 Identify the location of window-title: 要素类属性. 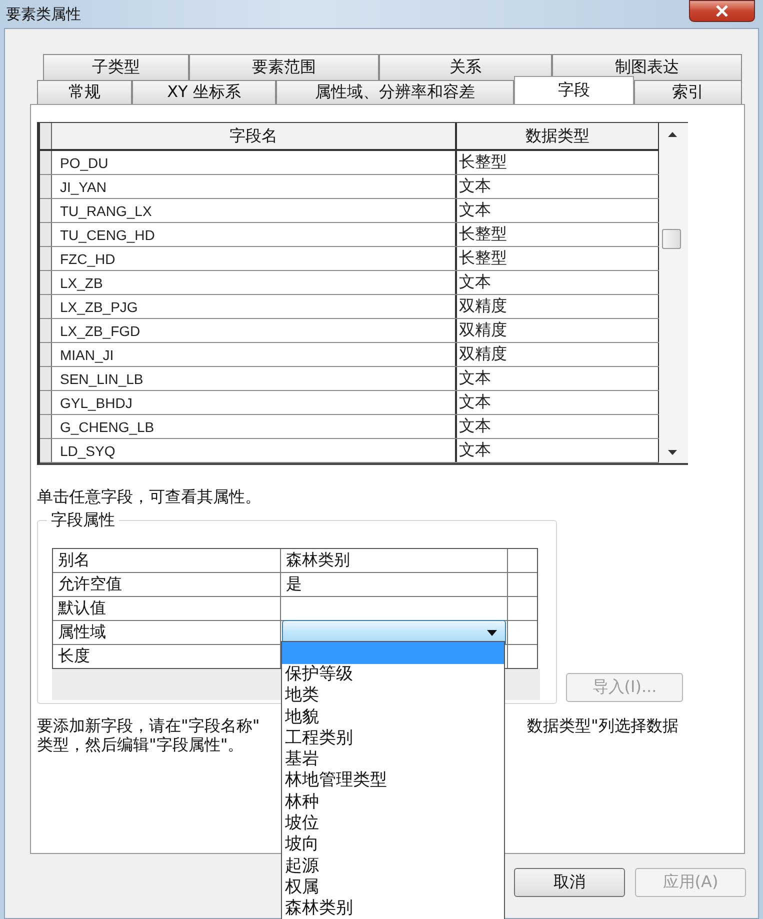
(43, 14).